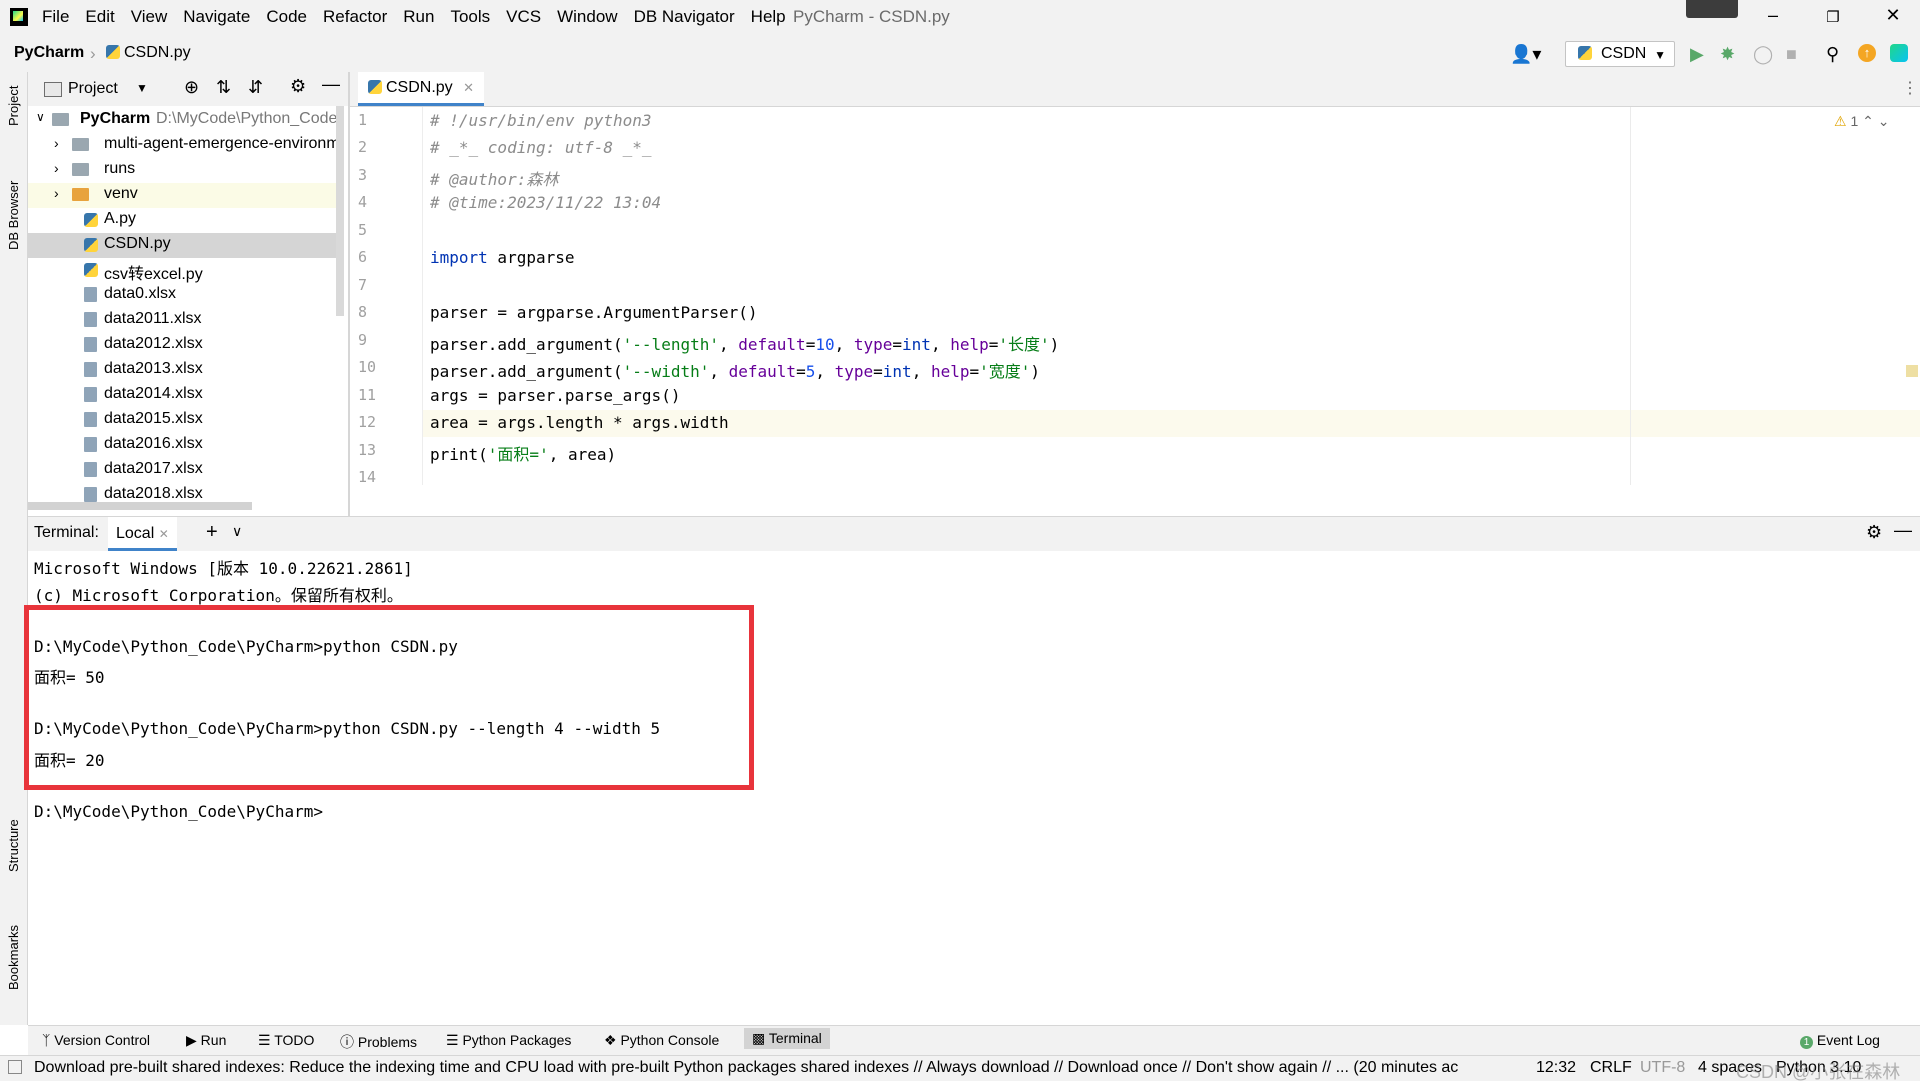 The width and height of the screenshot is (1920, 1081). What do you see at coordinates (93, 89) in the screenshot?
I see `project-view-label: Project` at bounding box center [93, 89].